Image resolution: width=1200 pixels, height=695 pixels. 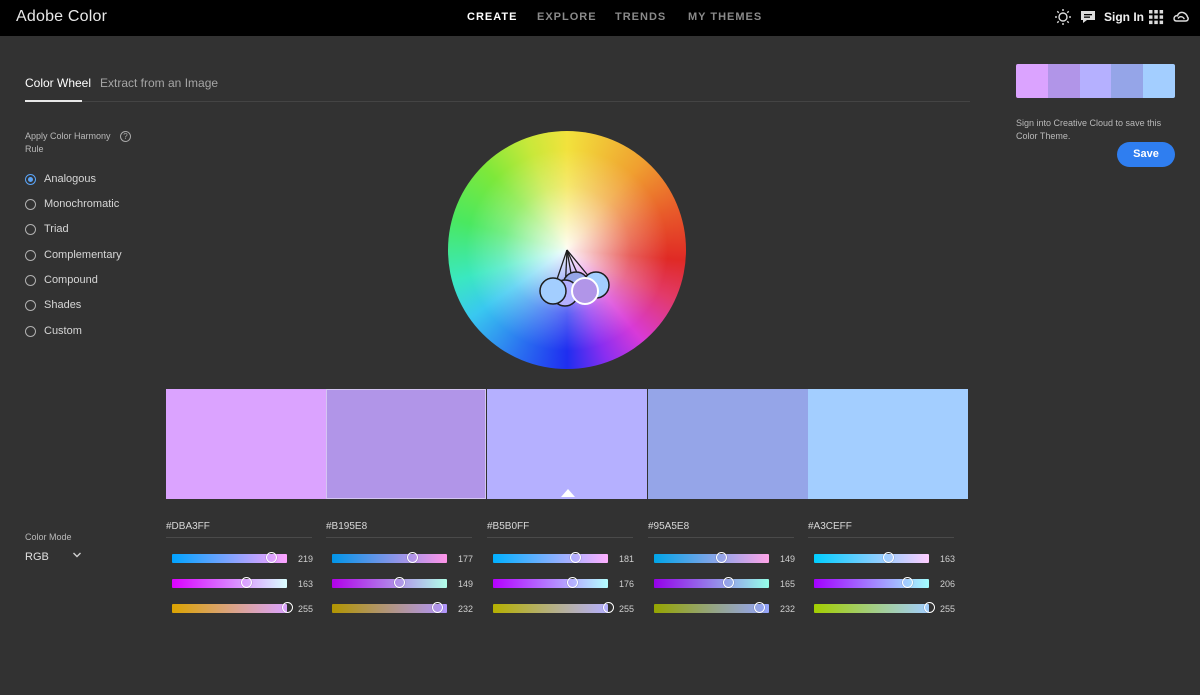 What do you see at coordinates (53, 305) in the screenshot?
I see `rule-shades: Shades` at bounding box center [53, 305].